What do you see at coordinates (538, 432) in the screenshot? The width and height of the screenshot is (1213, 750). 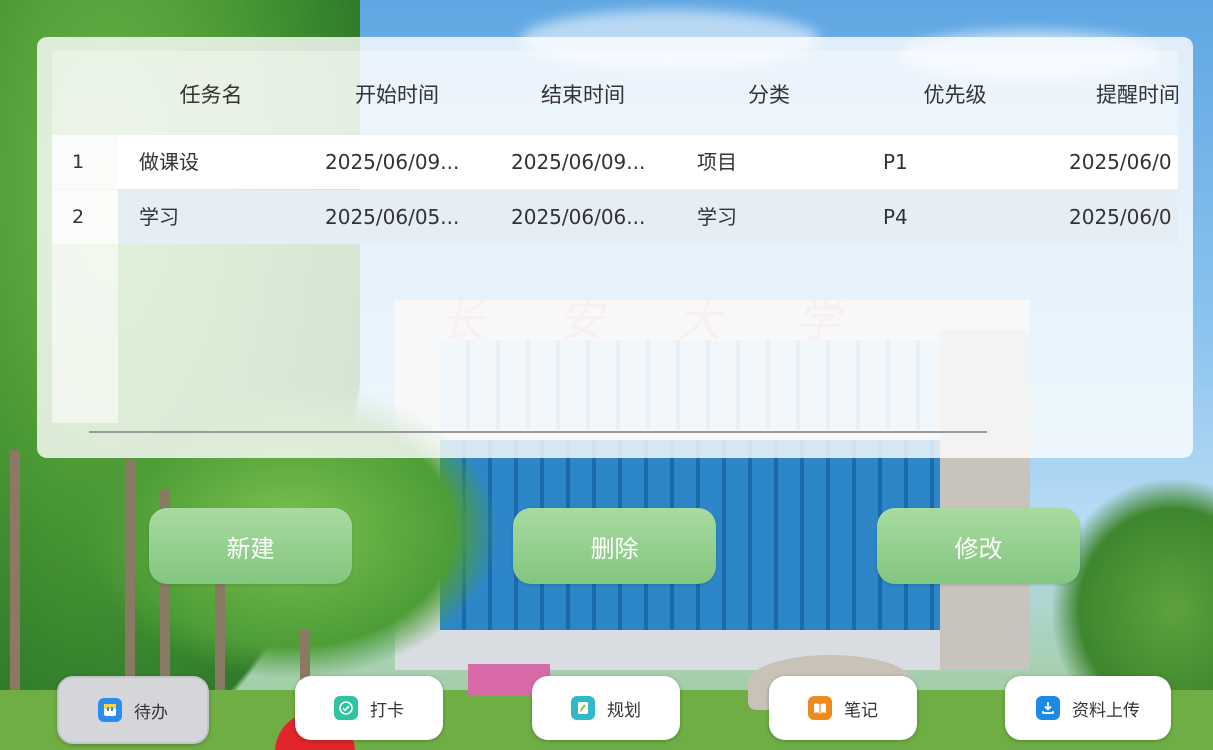 I see `horizontal-scrollbar` at bounding box center [538, 432].